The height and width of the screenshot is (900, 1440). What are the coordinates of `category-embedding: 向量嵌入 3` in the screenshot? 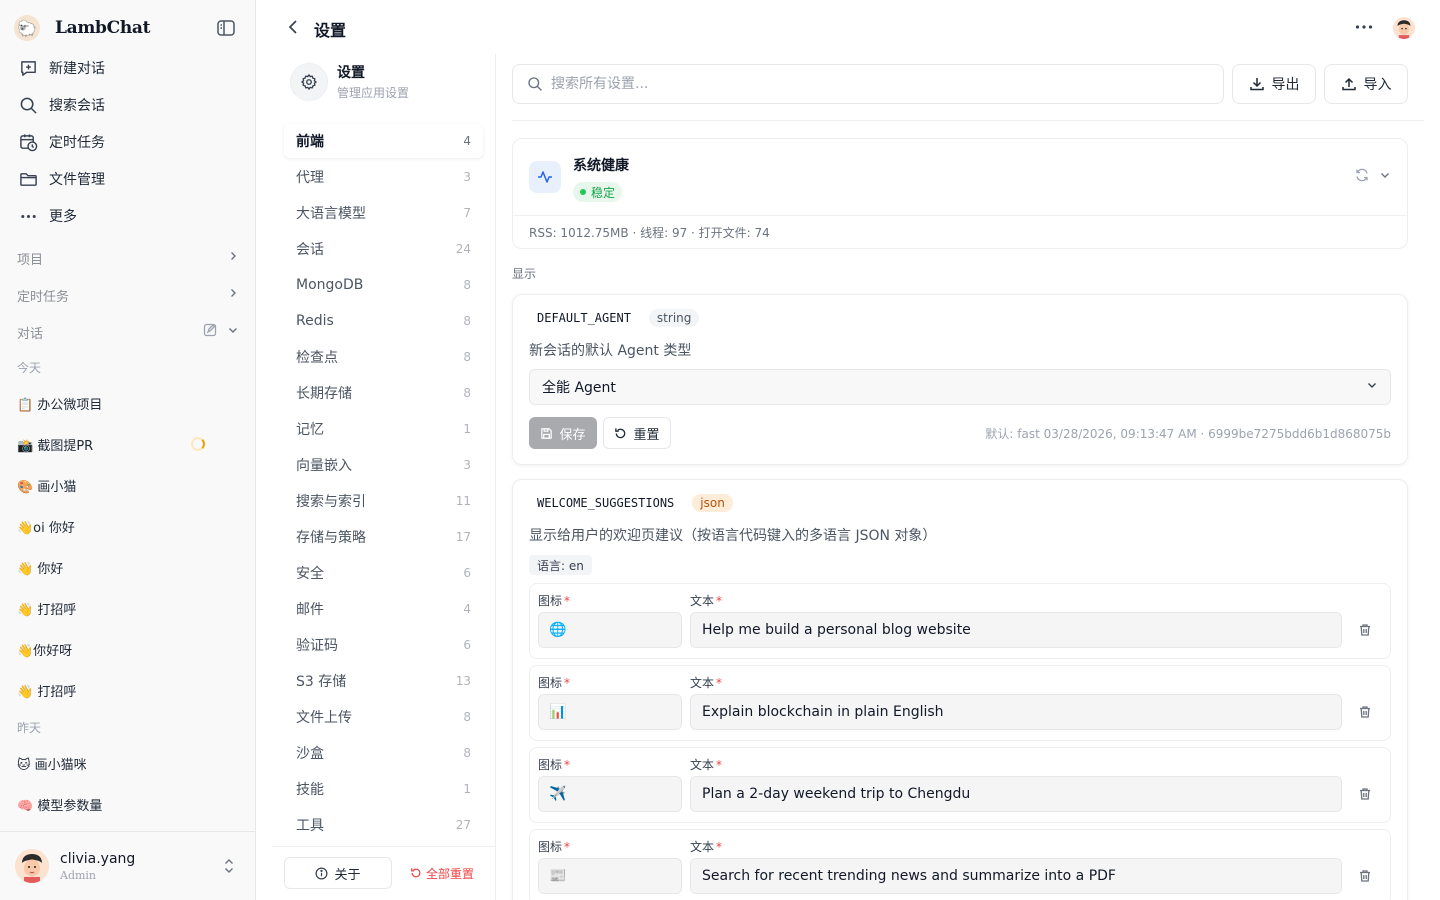 It's located at (383, 465).